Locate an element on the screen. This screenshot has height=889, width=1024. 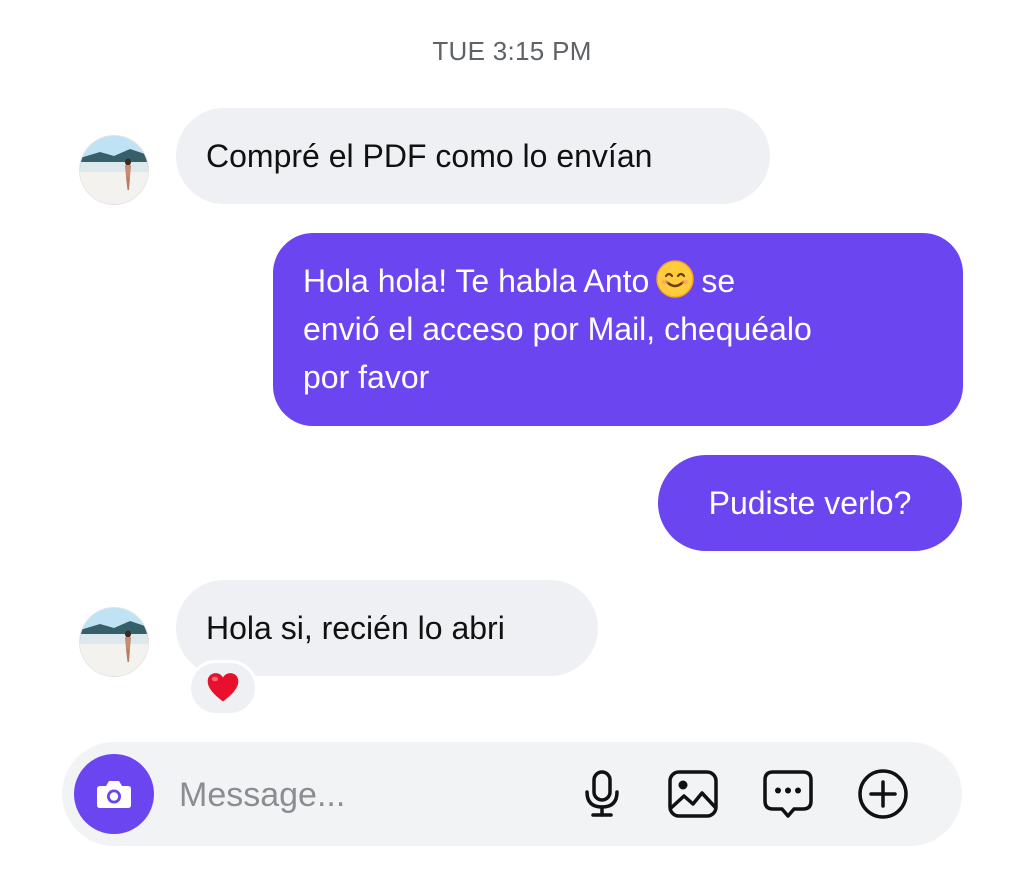
message-composer is located at coordinates (512, 794).